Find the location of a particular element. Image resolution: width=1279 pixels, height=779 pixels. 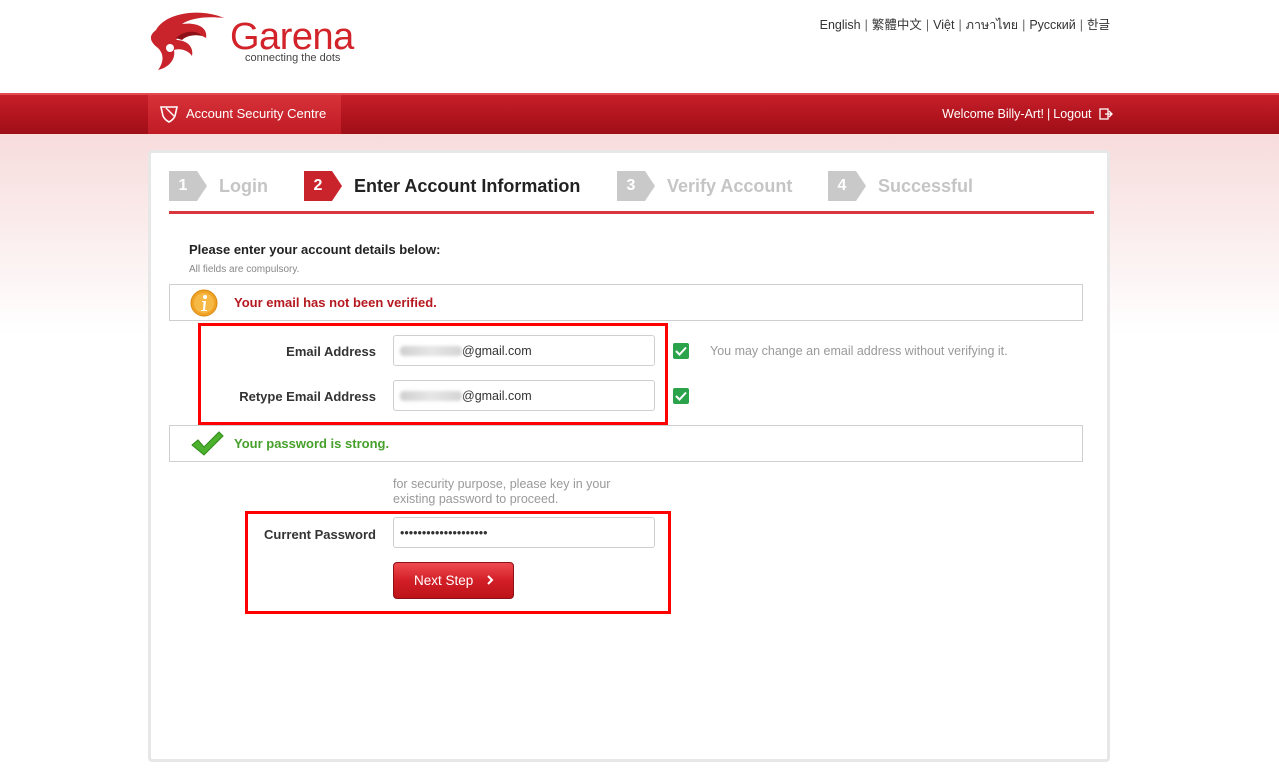

email-warning-text: Your email has not been verified. is located at coordinates (335, 302).